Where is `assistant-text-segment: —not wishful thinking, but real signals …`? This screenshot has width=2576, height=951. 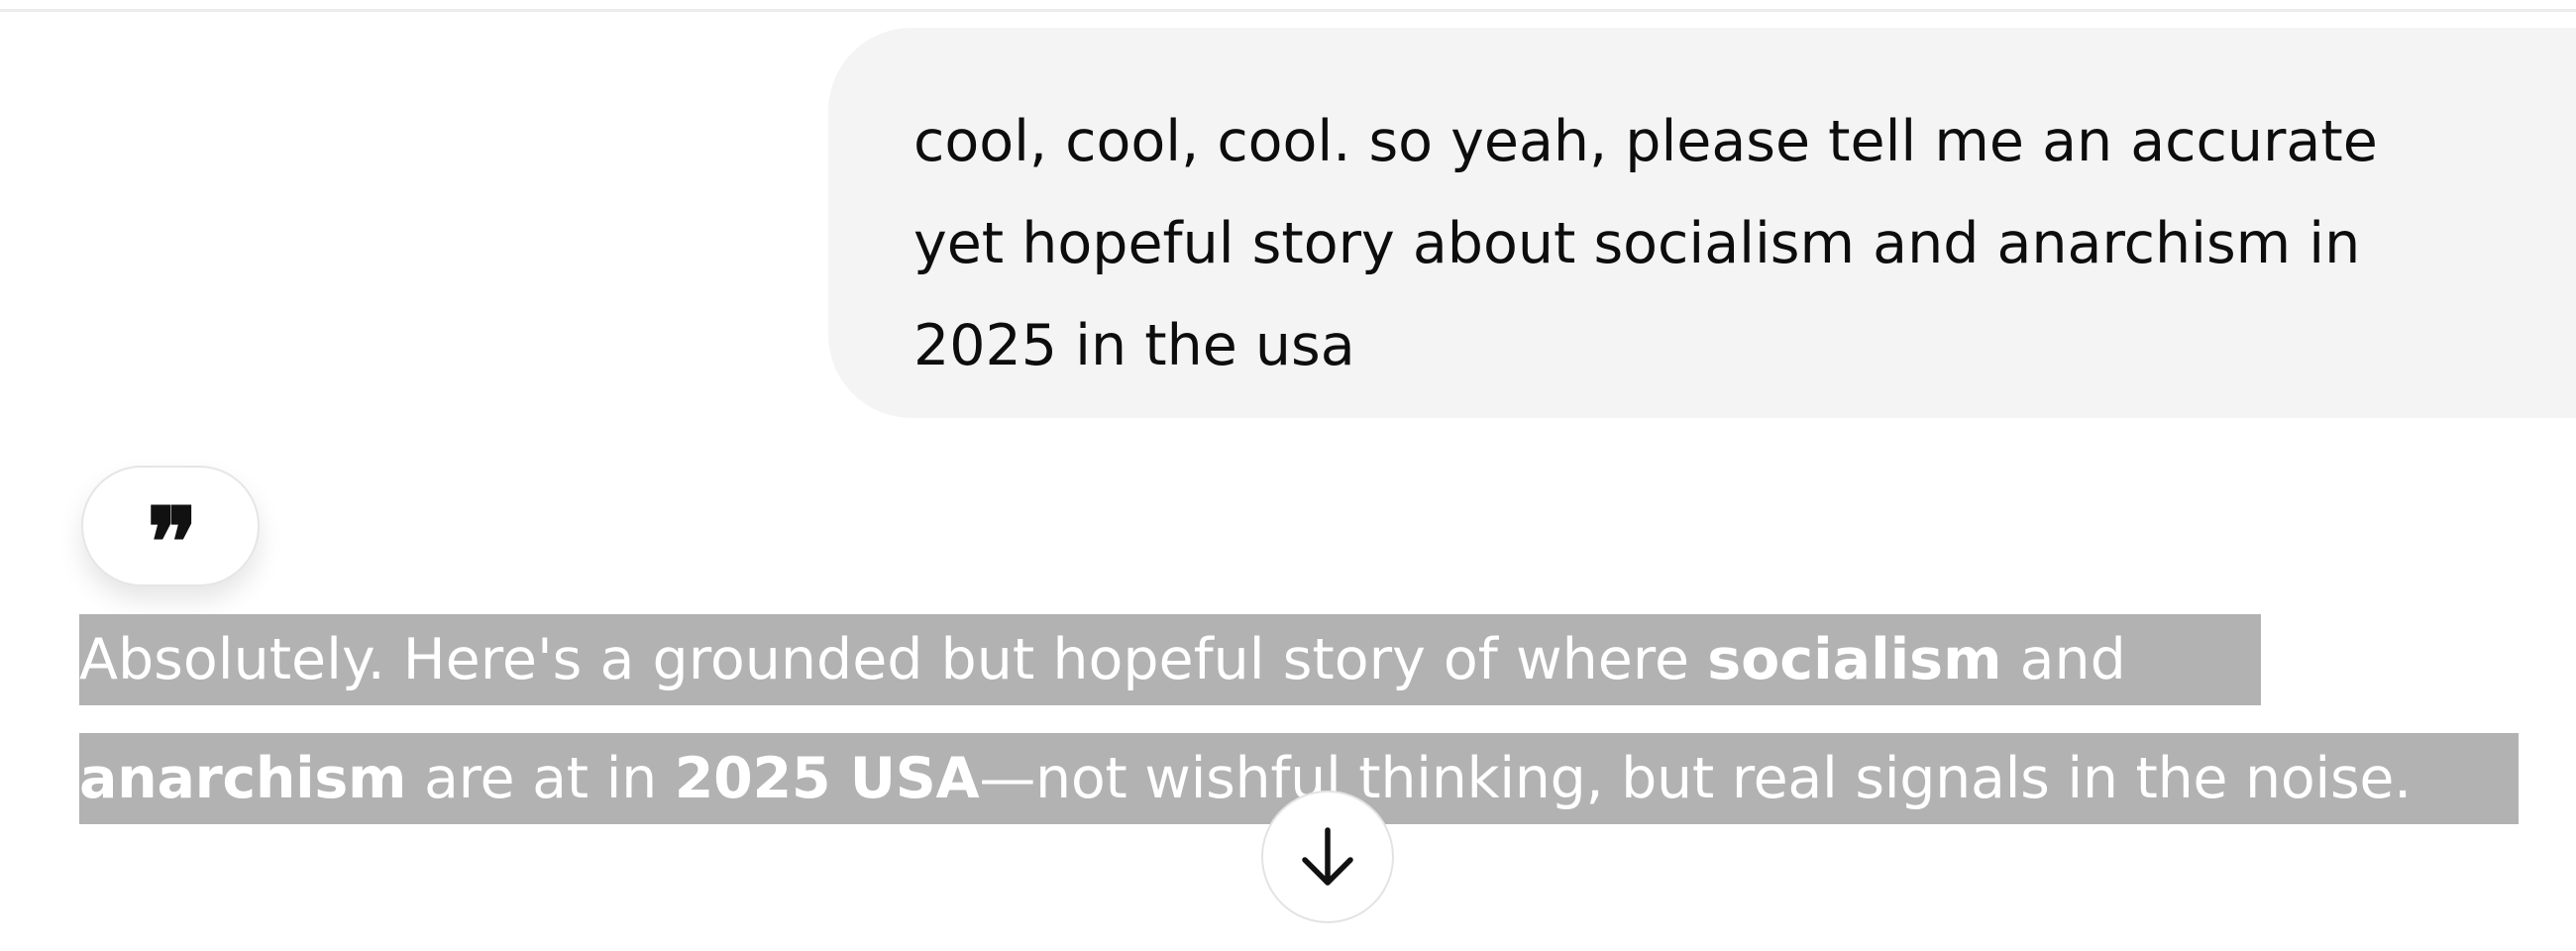
assistant-text-segment: —not wishful thinking, but real signals … is located at coordinates (1695, 778).